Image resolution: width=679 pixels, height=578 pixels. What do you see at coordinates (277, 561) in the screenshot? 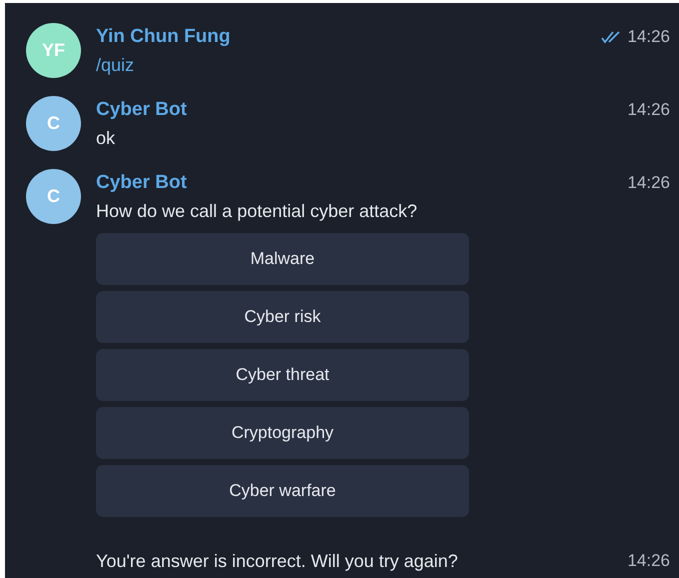
I see `message-text: You're answer is incorrect. Will you try again?` at bounding box center [277, 561].